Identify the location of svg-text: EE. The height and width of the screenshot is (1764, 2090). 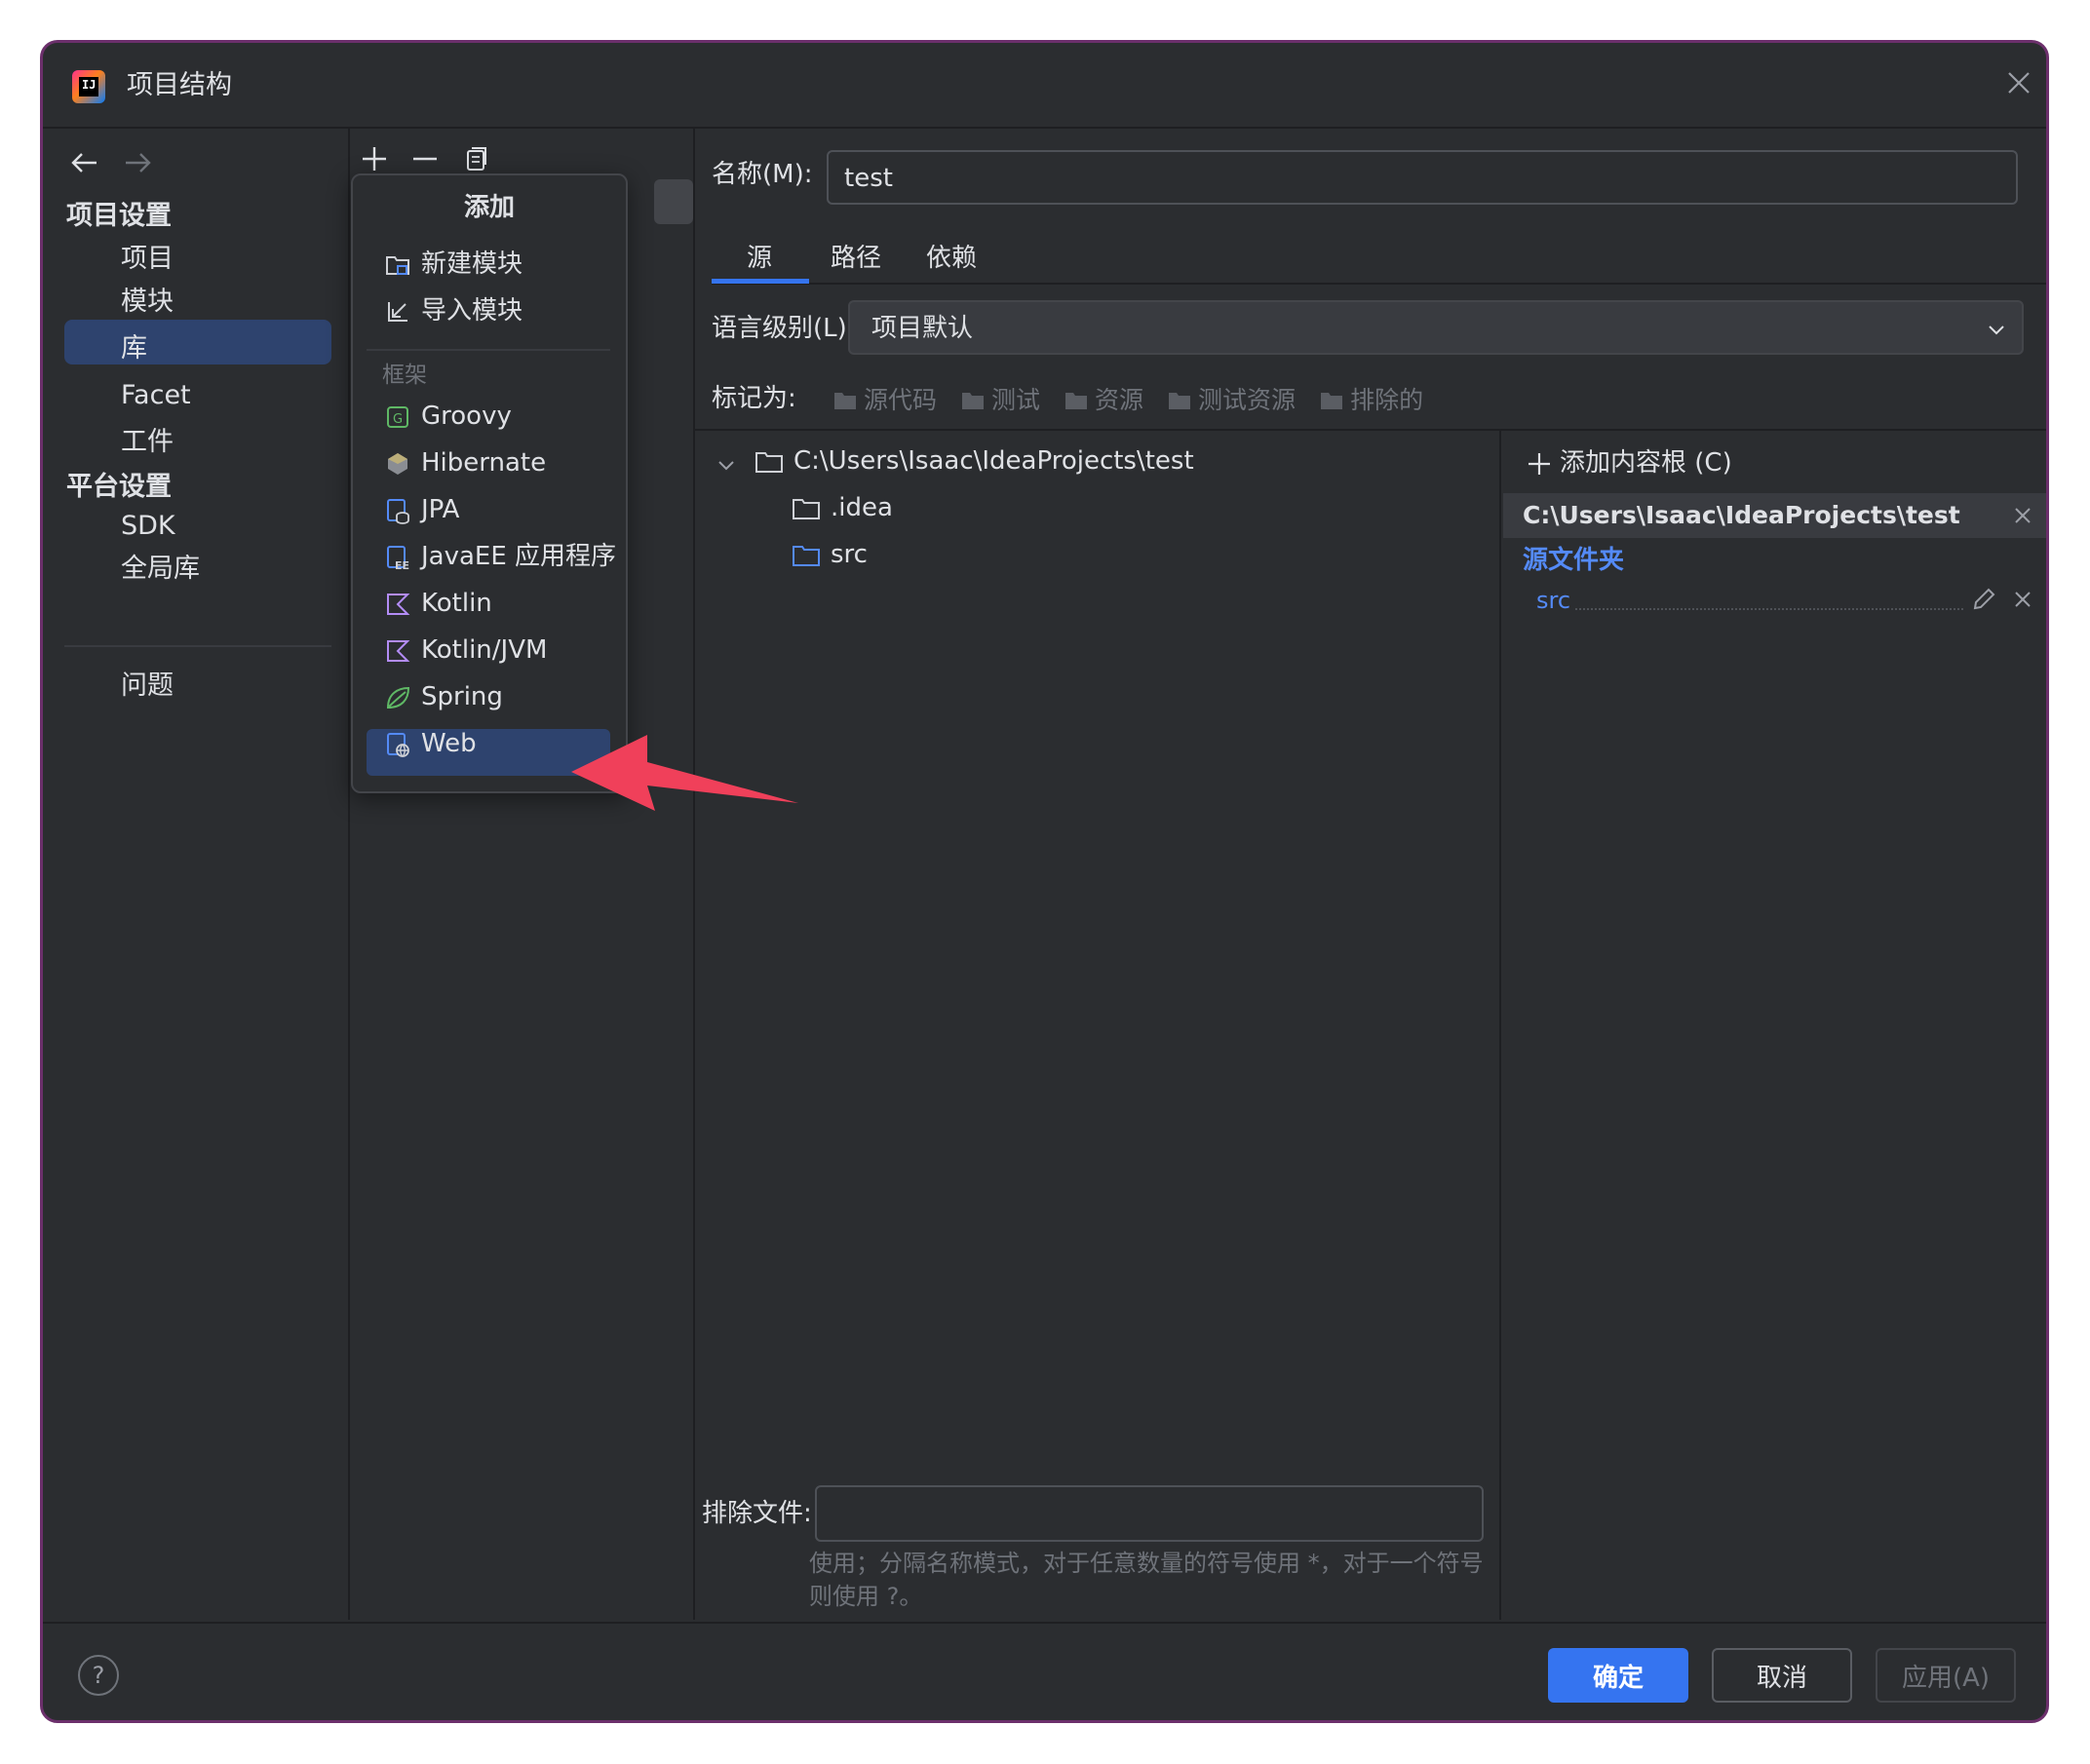
(402, 565).